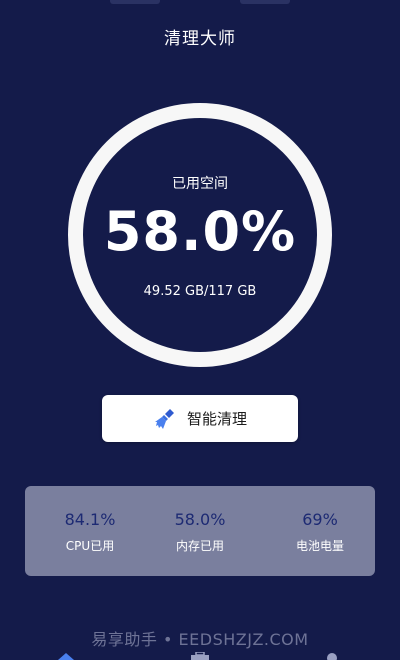 This screenshot has height=660, width=400. Describe the element at coordinates (332, 656) in the screenshot. I see `profile-icon` at that location.